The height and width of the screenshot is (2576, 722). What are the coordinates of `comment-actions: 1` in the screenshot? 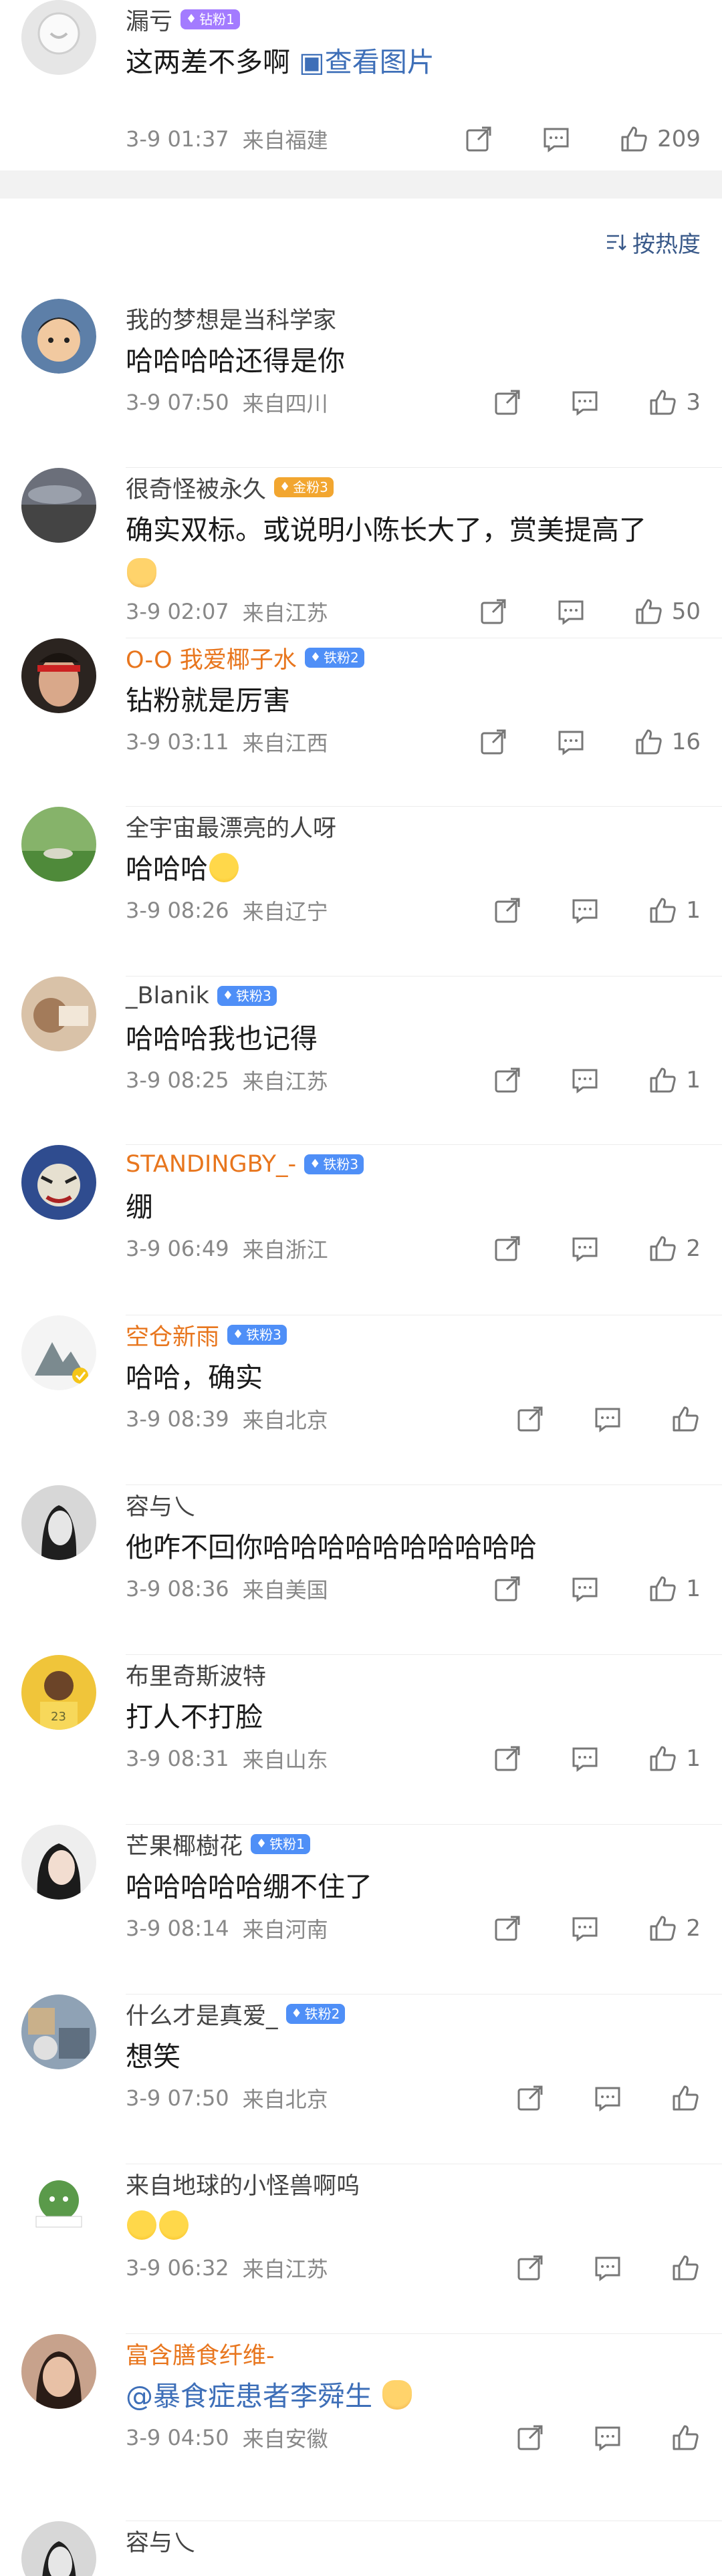 It's located at (596, 1759).